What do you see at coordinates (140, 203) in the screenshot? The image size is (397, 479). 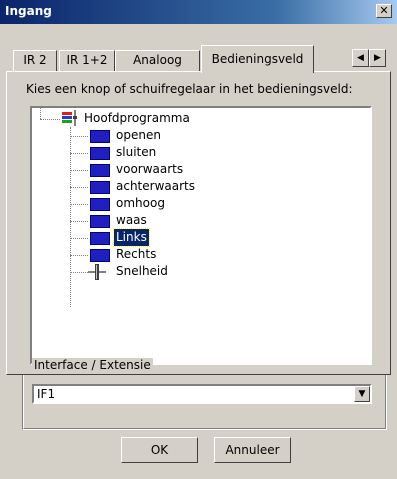 I see `tree-item-label: omhoog` at bounding box center [140, 203].